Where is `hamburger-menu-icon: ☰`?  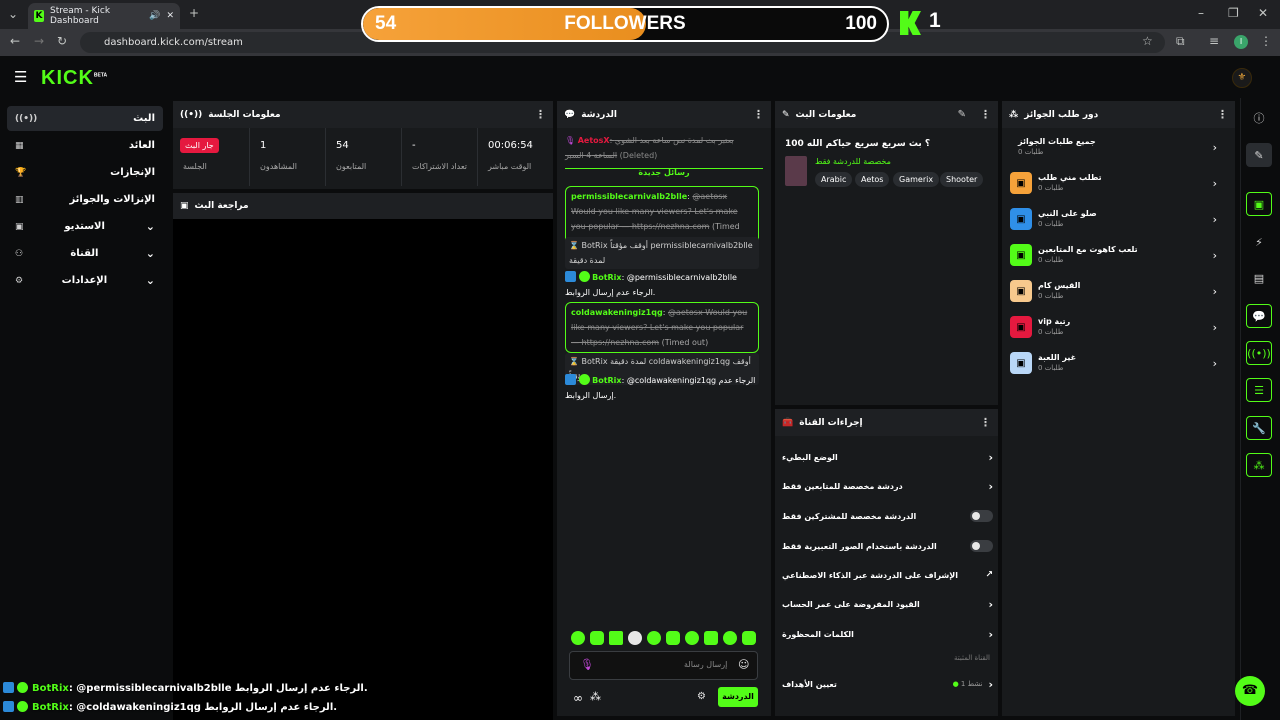 hamburger-menu-icon: ☰ is located at coordinates (20, 77).